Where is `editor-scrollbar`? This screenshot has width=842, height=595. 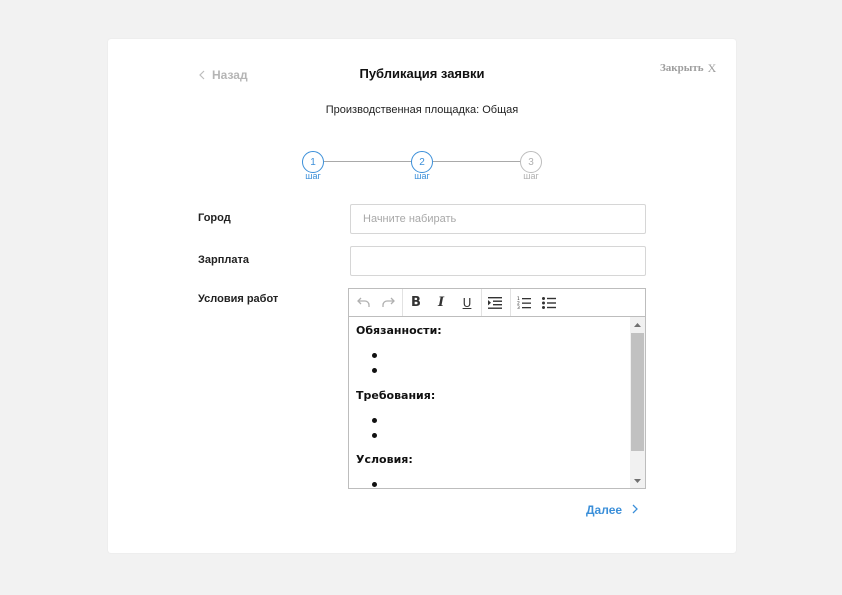
editor-scrollbar is located at coordinates (637, 402).